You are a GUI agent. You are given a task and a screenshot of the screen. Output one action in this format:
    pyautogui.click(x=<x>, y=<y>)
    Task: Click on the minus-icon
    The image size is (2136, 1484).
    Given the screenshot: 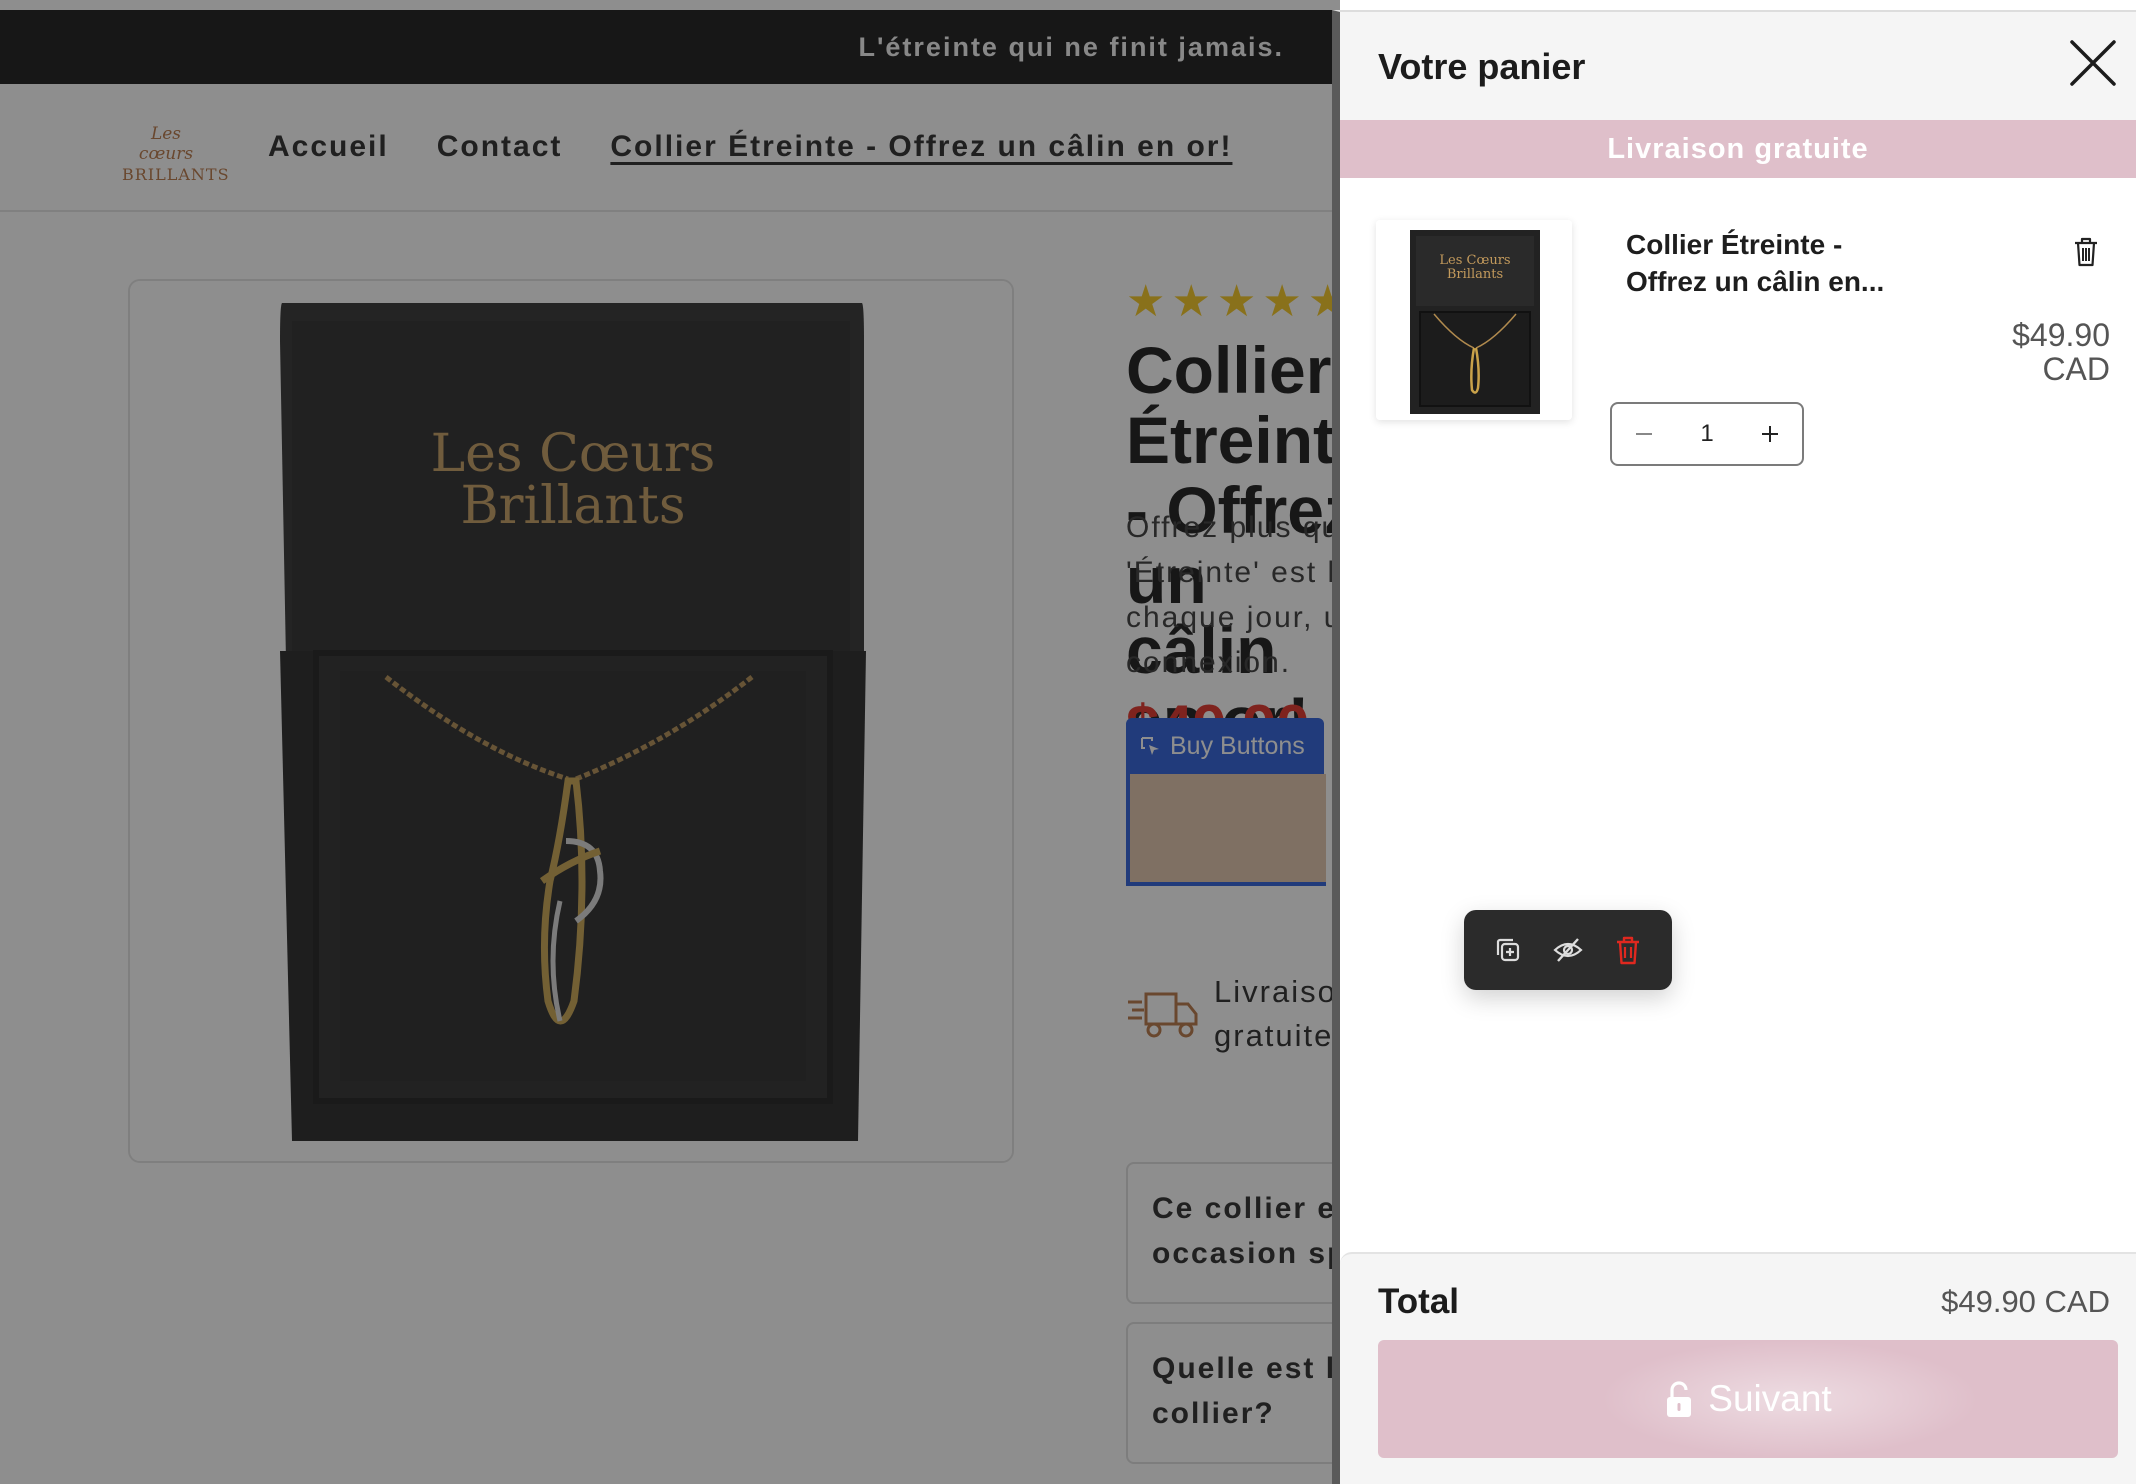 What is the action you would take?
    pyautogui.click(x=1644, y=434)
    